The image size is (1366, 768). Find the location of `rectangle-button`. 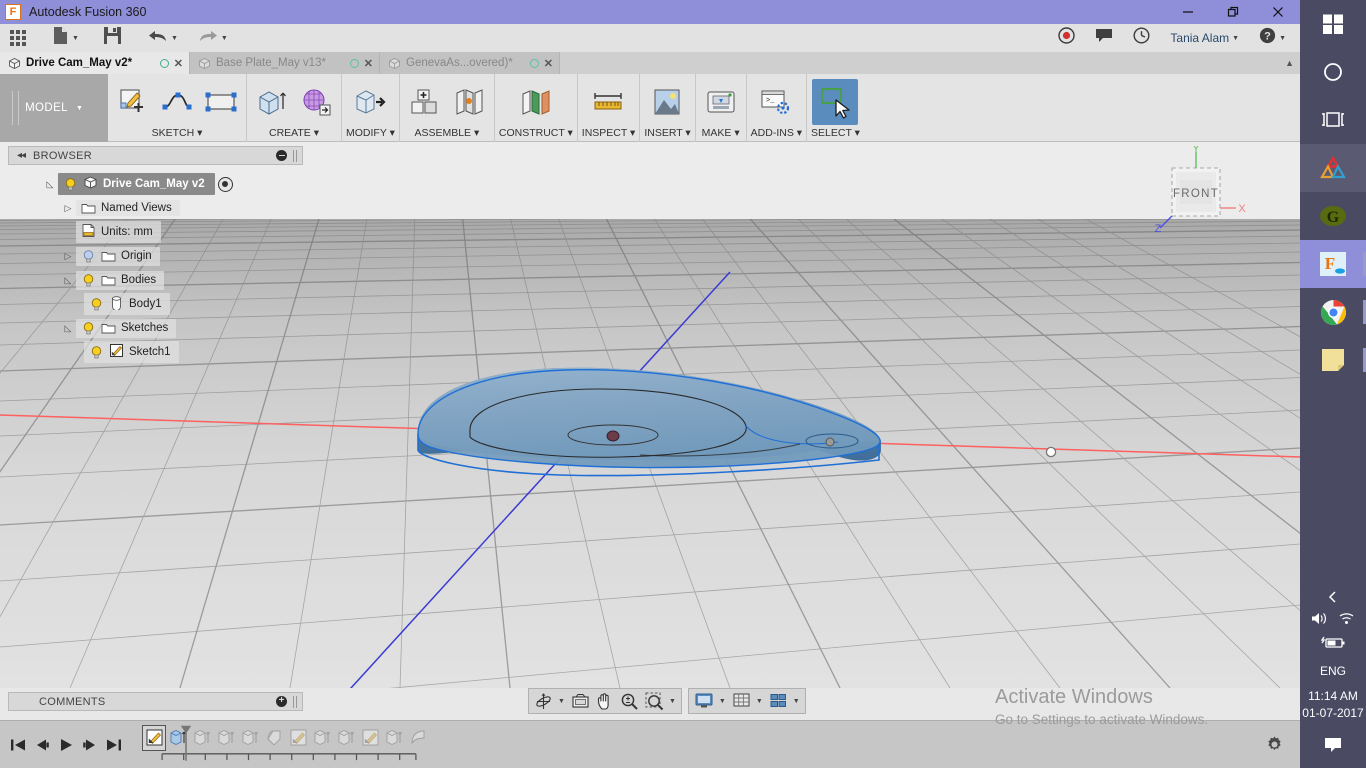

rectangle-button is located at coordinates (221, 102).